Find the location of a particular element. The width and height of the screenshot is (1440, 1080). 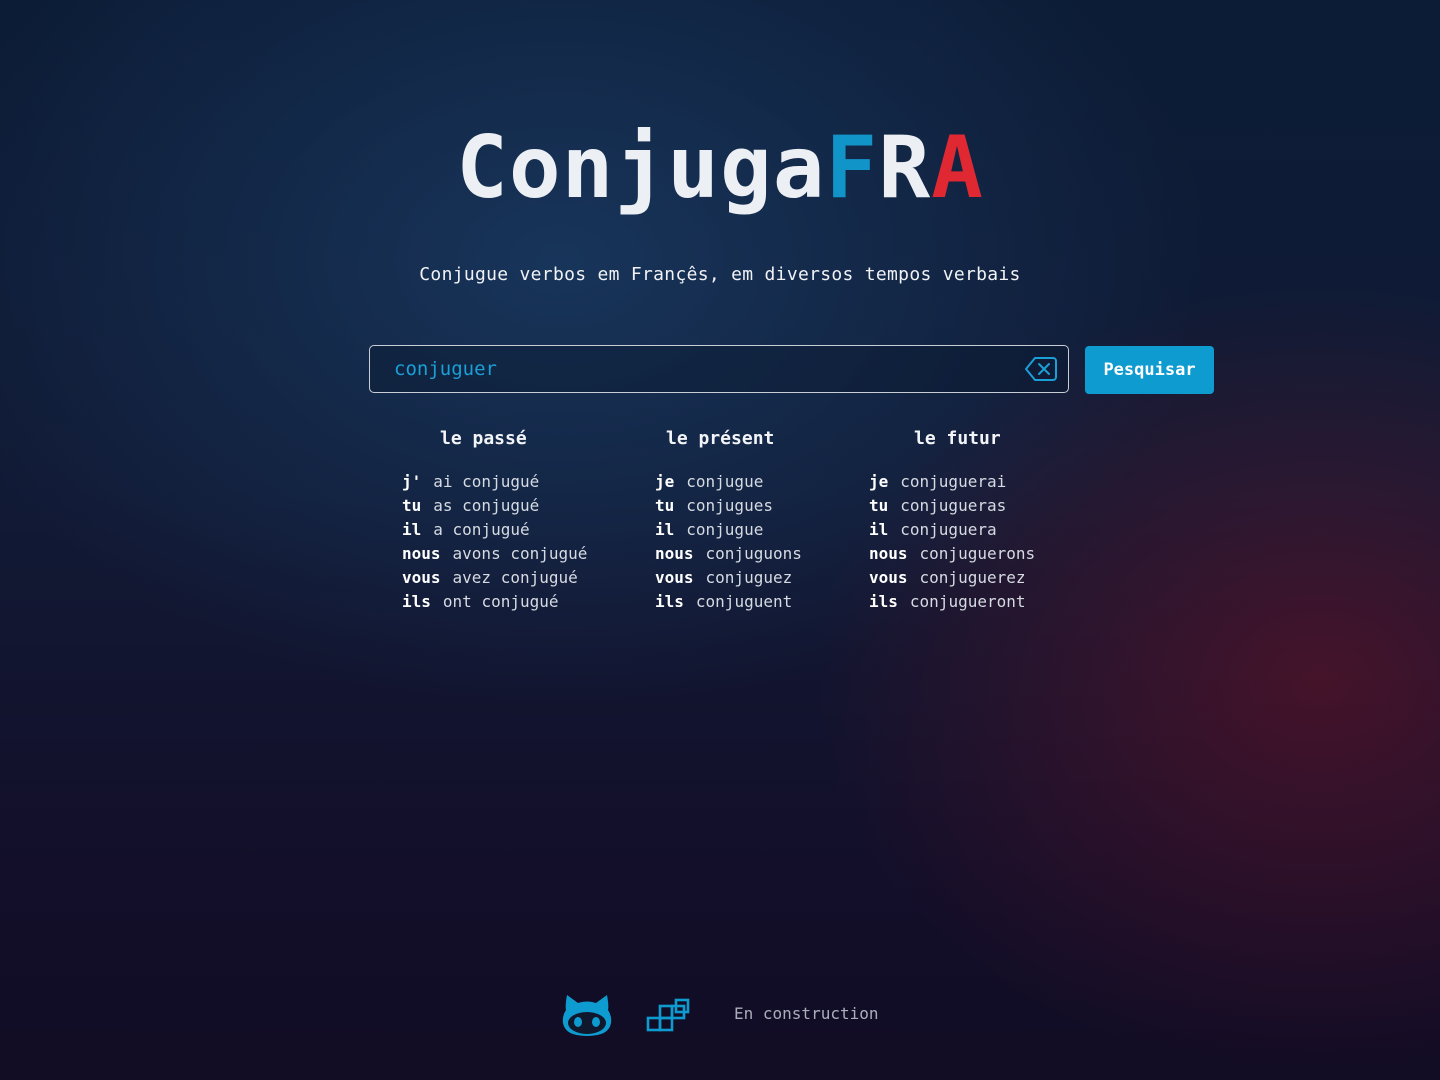

conjugation-row: vous conjuguerez is located at coordinates (952, 578).